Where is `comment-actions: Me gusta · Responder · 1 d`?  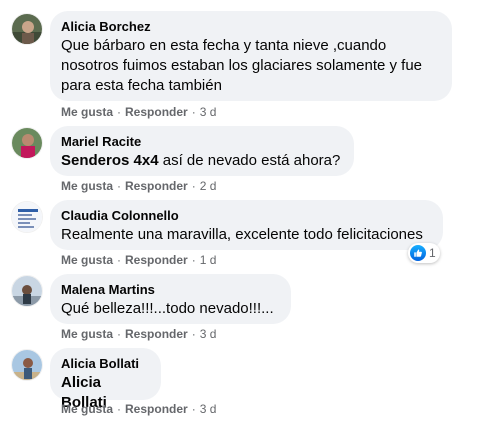
comment-actions: Me gusta · Responder · 1 d is located at coordinates (138, 260).